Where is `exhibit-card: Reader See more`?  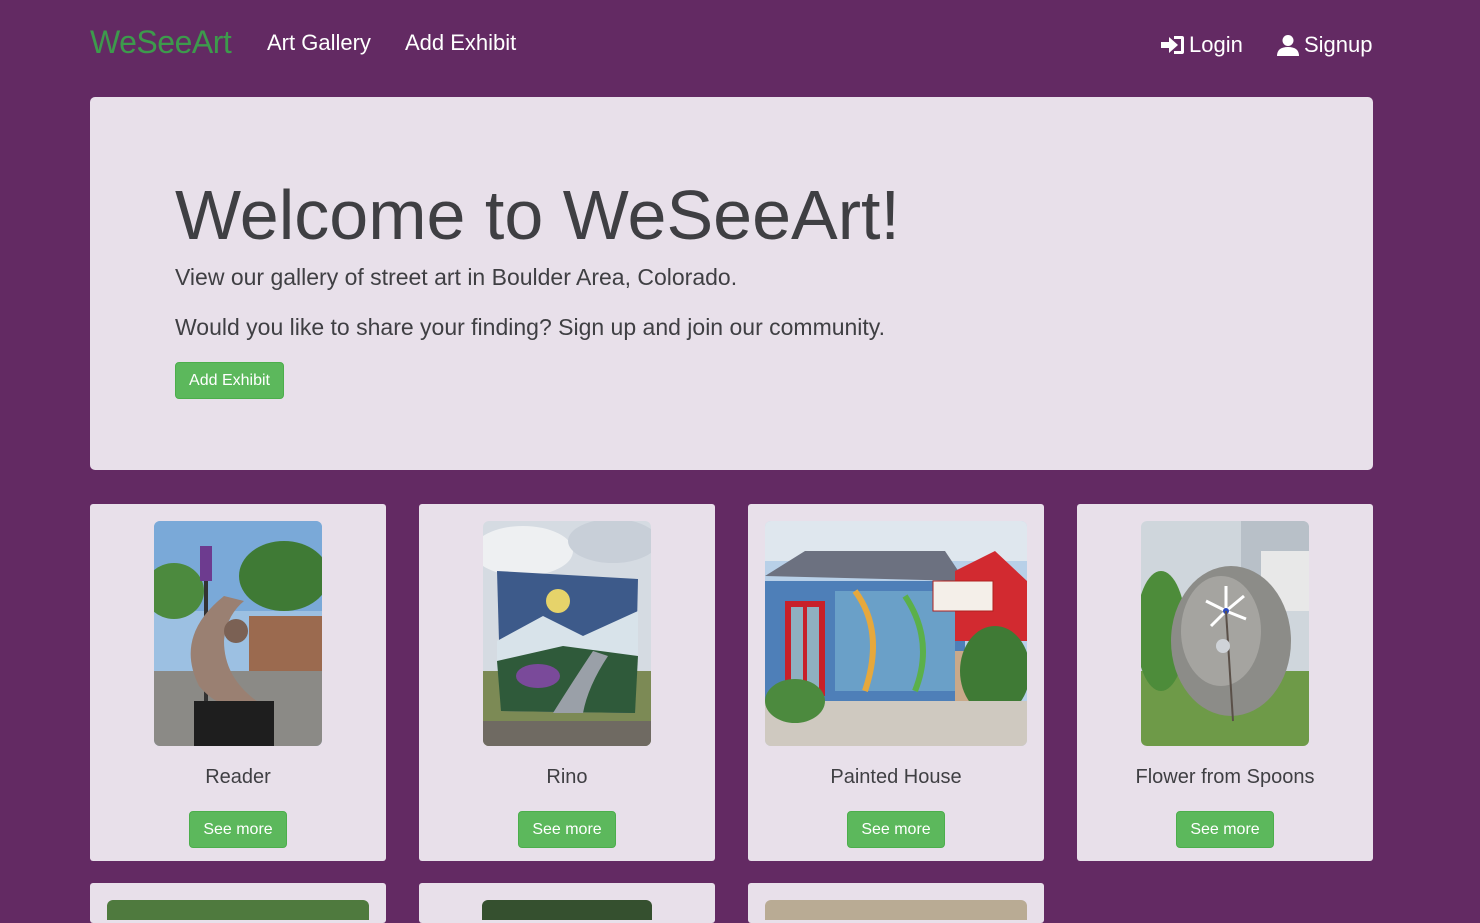 exhibit-card: Reader See more is located at coordinates (238, 682).